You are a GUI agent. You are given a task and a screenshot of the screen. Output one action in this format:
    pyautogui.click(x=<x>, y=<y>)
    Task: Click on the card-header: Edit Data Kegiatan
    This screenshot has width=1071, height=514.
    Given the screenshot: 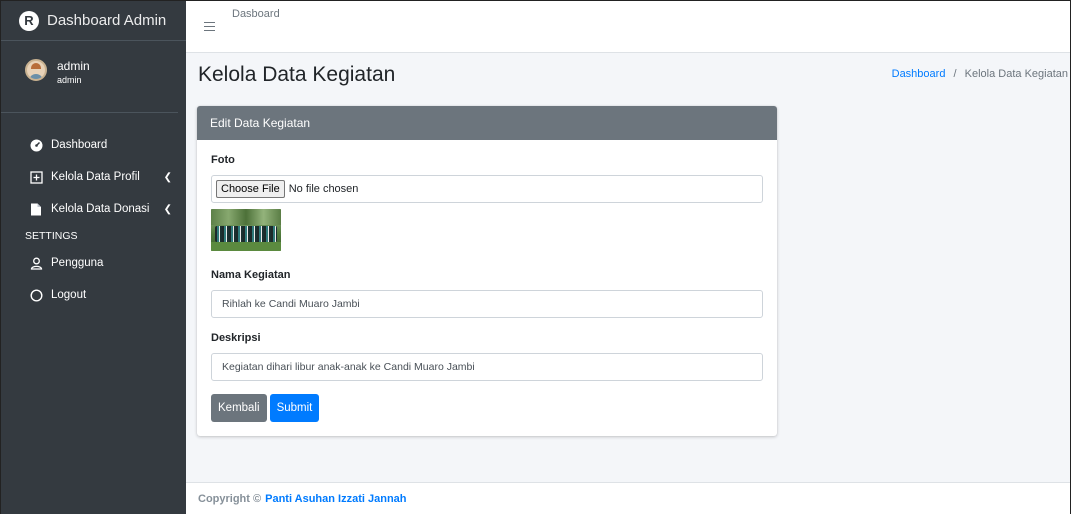 What is the action you would take?
    pyautogui.click(x=487, y=123)
    